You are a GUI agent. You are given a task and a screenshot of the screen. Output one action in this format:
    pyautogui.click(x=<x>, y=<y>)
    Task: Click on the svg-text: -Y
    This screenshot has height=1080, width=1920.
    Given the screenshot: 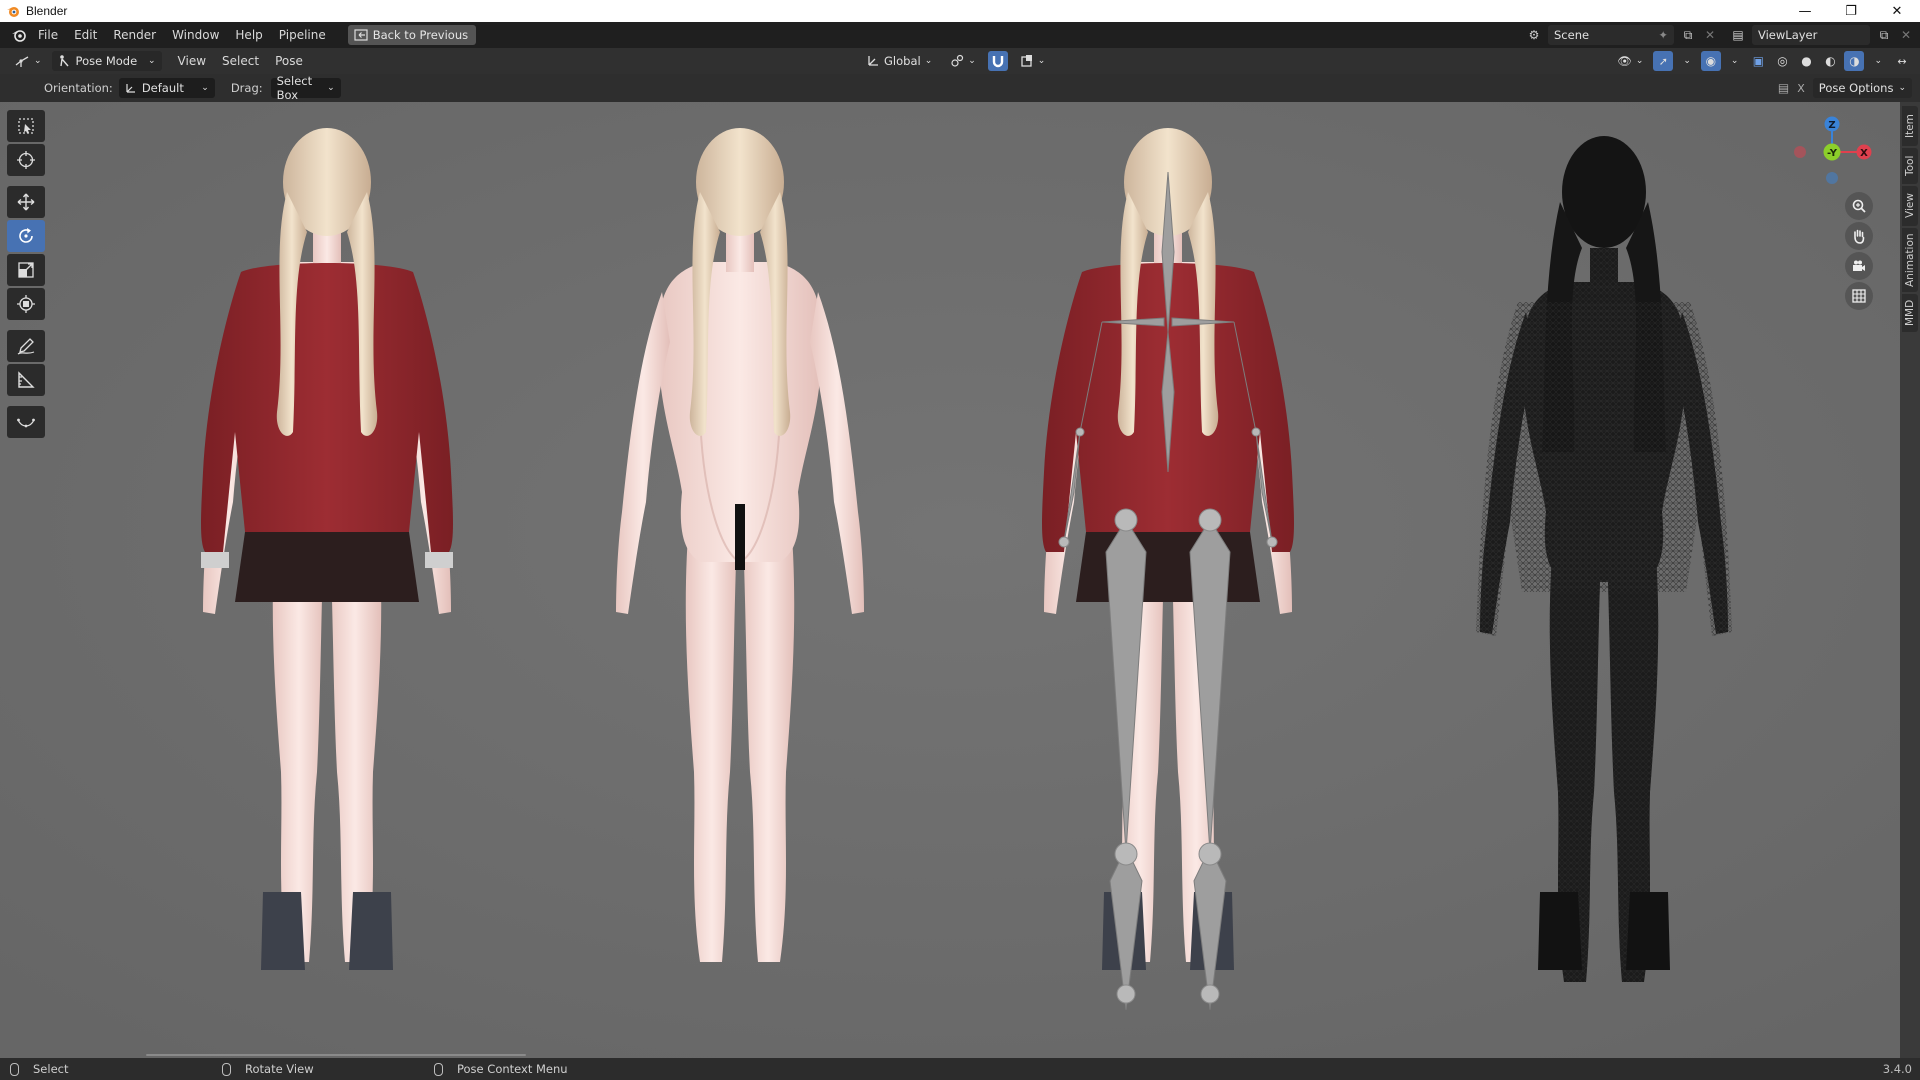 What is the action you would take?
    pyautogui.click(x=1832, y=153)
    